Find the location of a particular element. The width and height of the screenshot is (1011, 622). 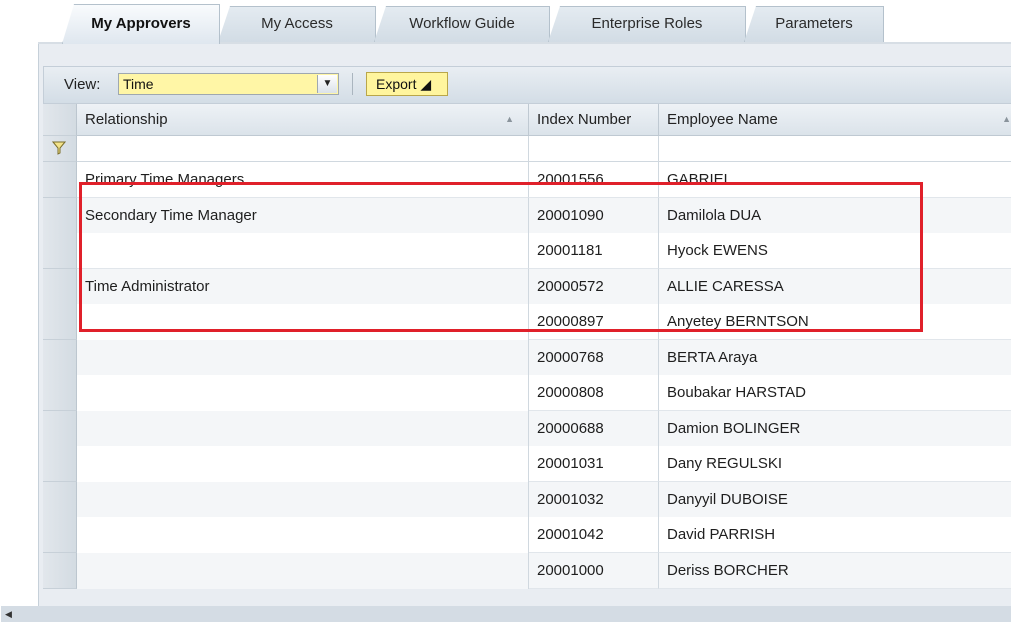

export-label: Export ◢ is located at coordinates (404, 84).